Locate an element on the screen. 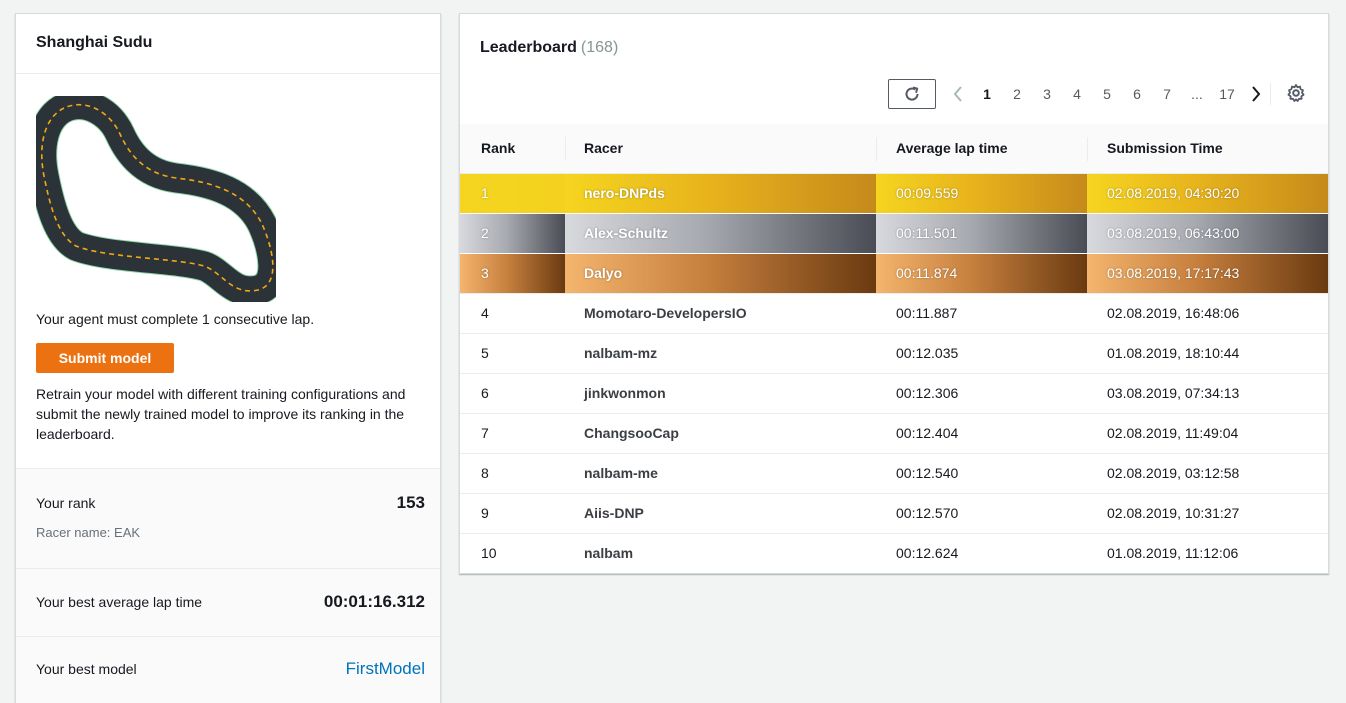 The width and height of the screenshot is (1346, 703). racer-cell: nalbam is located at coordinates (609, 553).